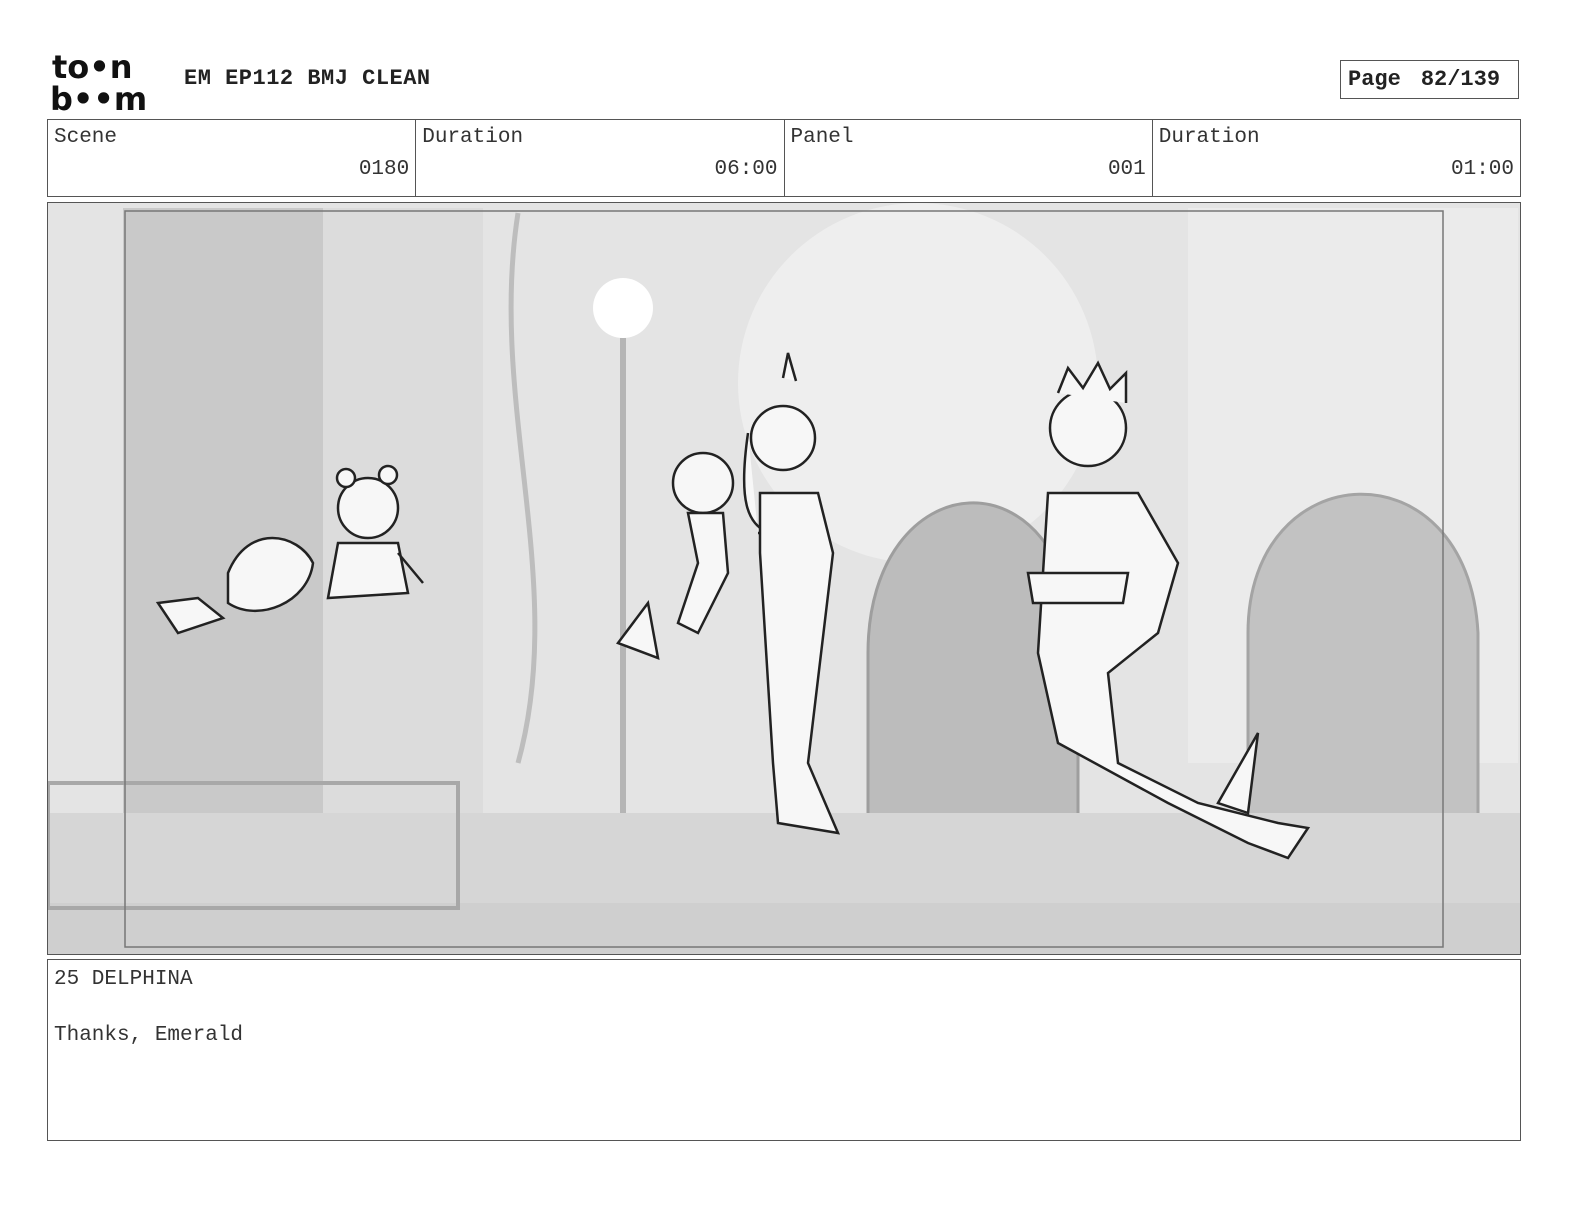 The width and height of the screenshot is (1584, 1224). Describe the element at coordinates (1209, 137) in the screenshot. I see `panel-duration-label: Duration` at that location.